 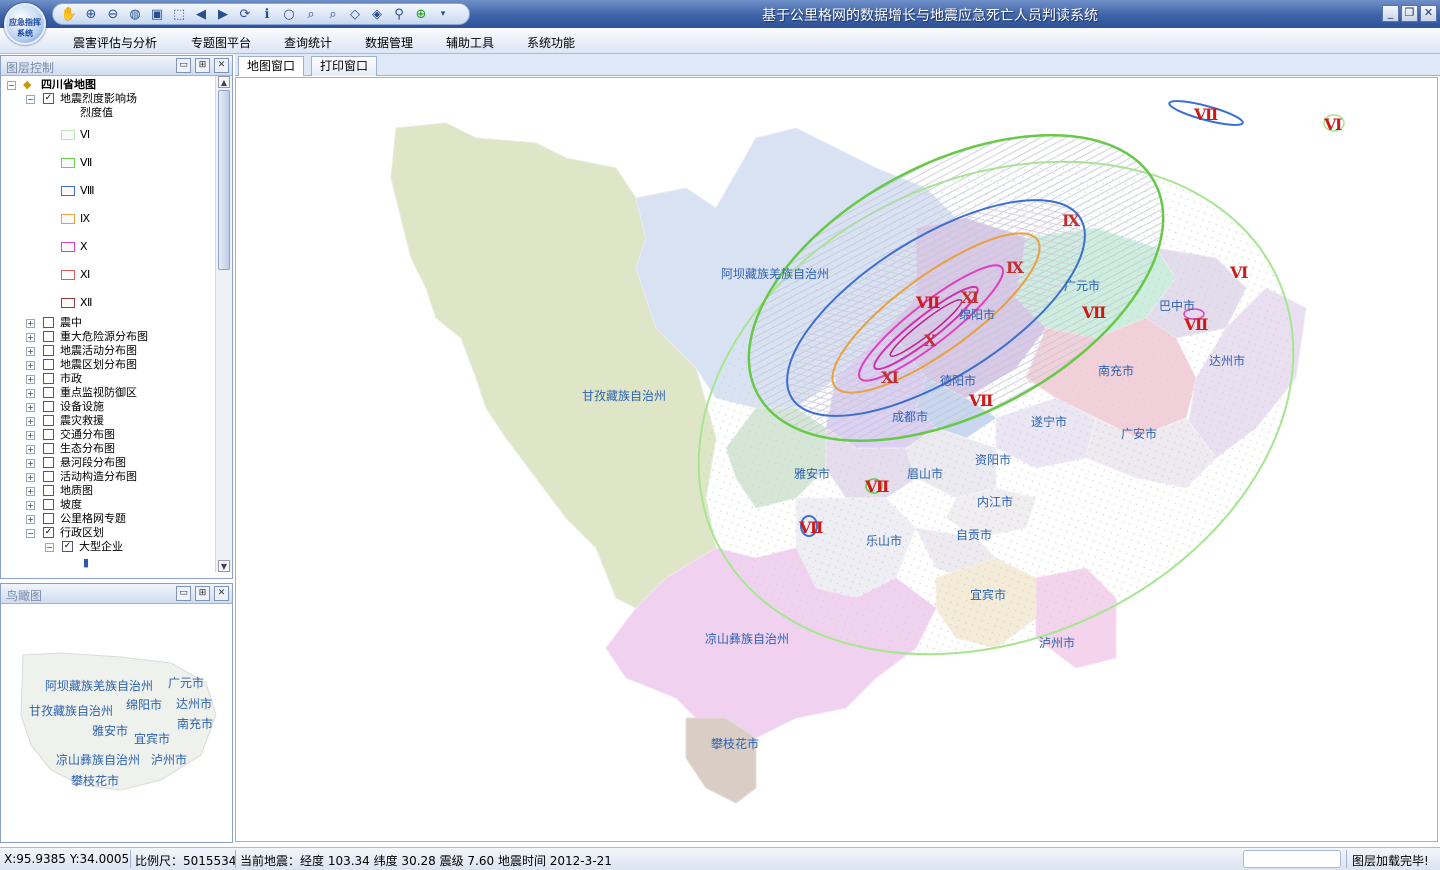 I want to click on scroll-thumb, so click(x=224, y=180).